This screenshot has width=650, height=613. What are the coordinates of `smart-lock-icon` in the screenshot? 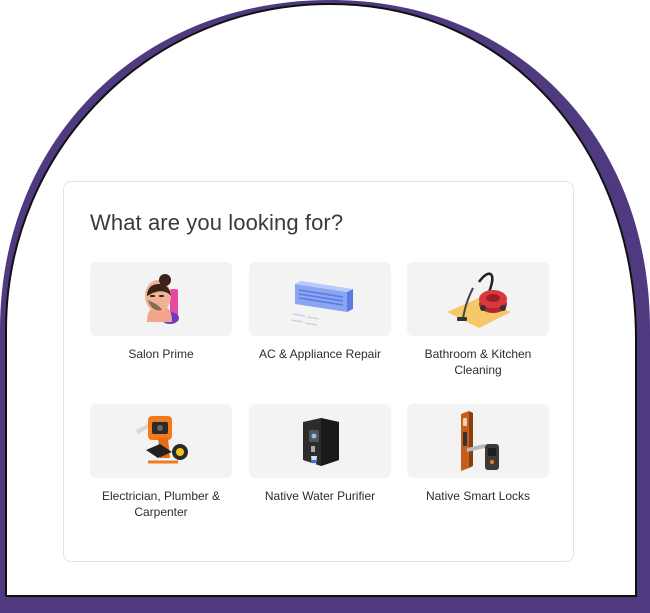 It's located at (480, 441).